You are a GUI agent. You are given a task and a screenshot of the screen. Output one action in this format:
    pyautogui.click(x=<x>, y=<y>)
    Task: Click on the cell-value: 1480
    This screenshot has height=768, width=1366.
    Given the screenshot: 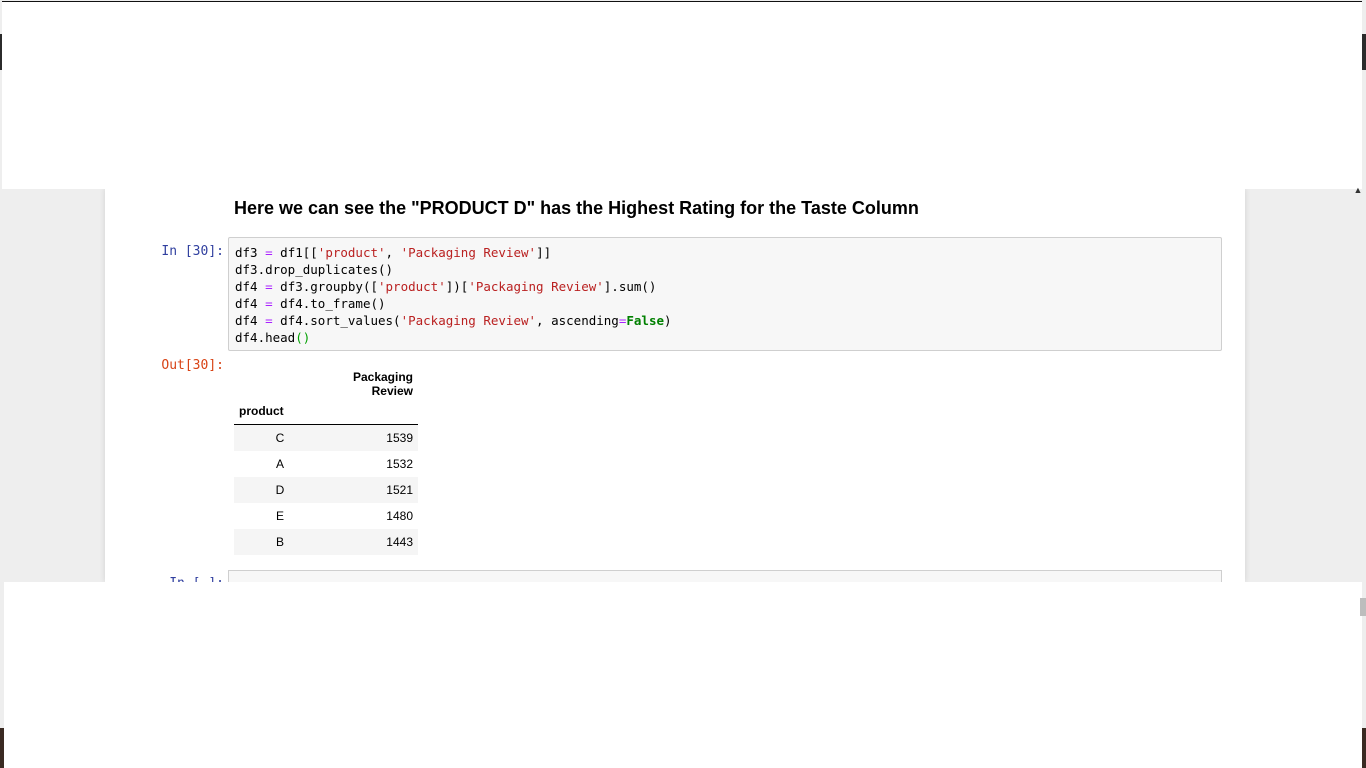 What is the action you would take?
    pyautogui.click(x=399, y=516)
    